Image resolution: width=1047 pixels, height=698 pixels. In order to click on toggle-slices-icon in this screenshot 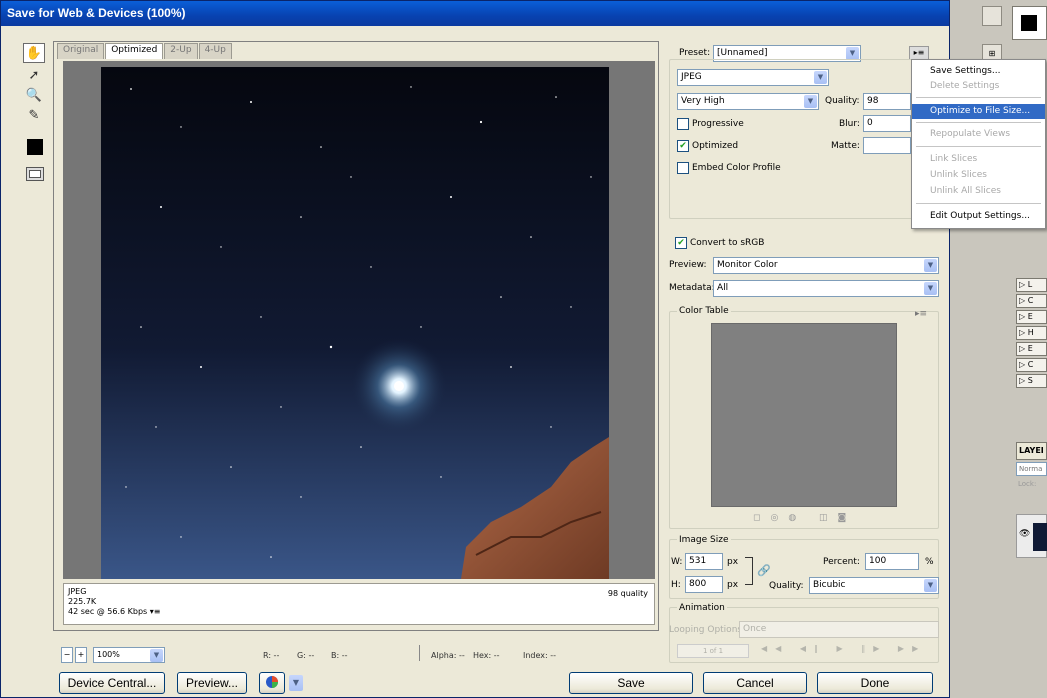, I will do `click(35, 174)`.